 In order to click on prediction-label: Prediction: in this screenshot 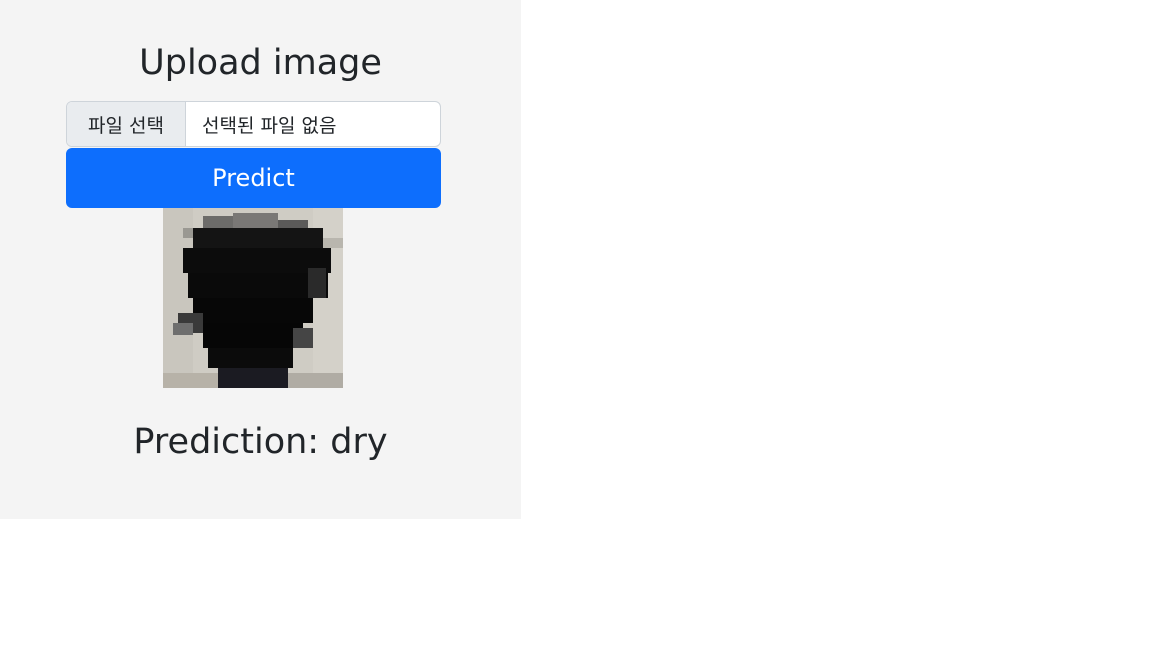, I will do `click(226, 442)`.